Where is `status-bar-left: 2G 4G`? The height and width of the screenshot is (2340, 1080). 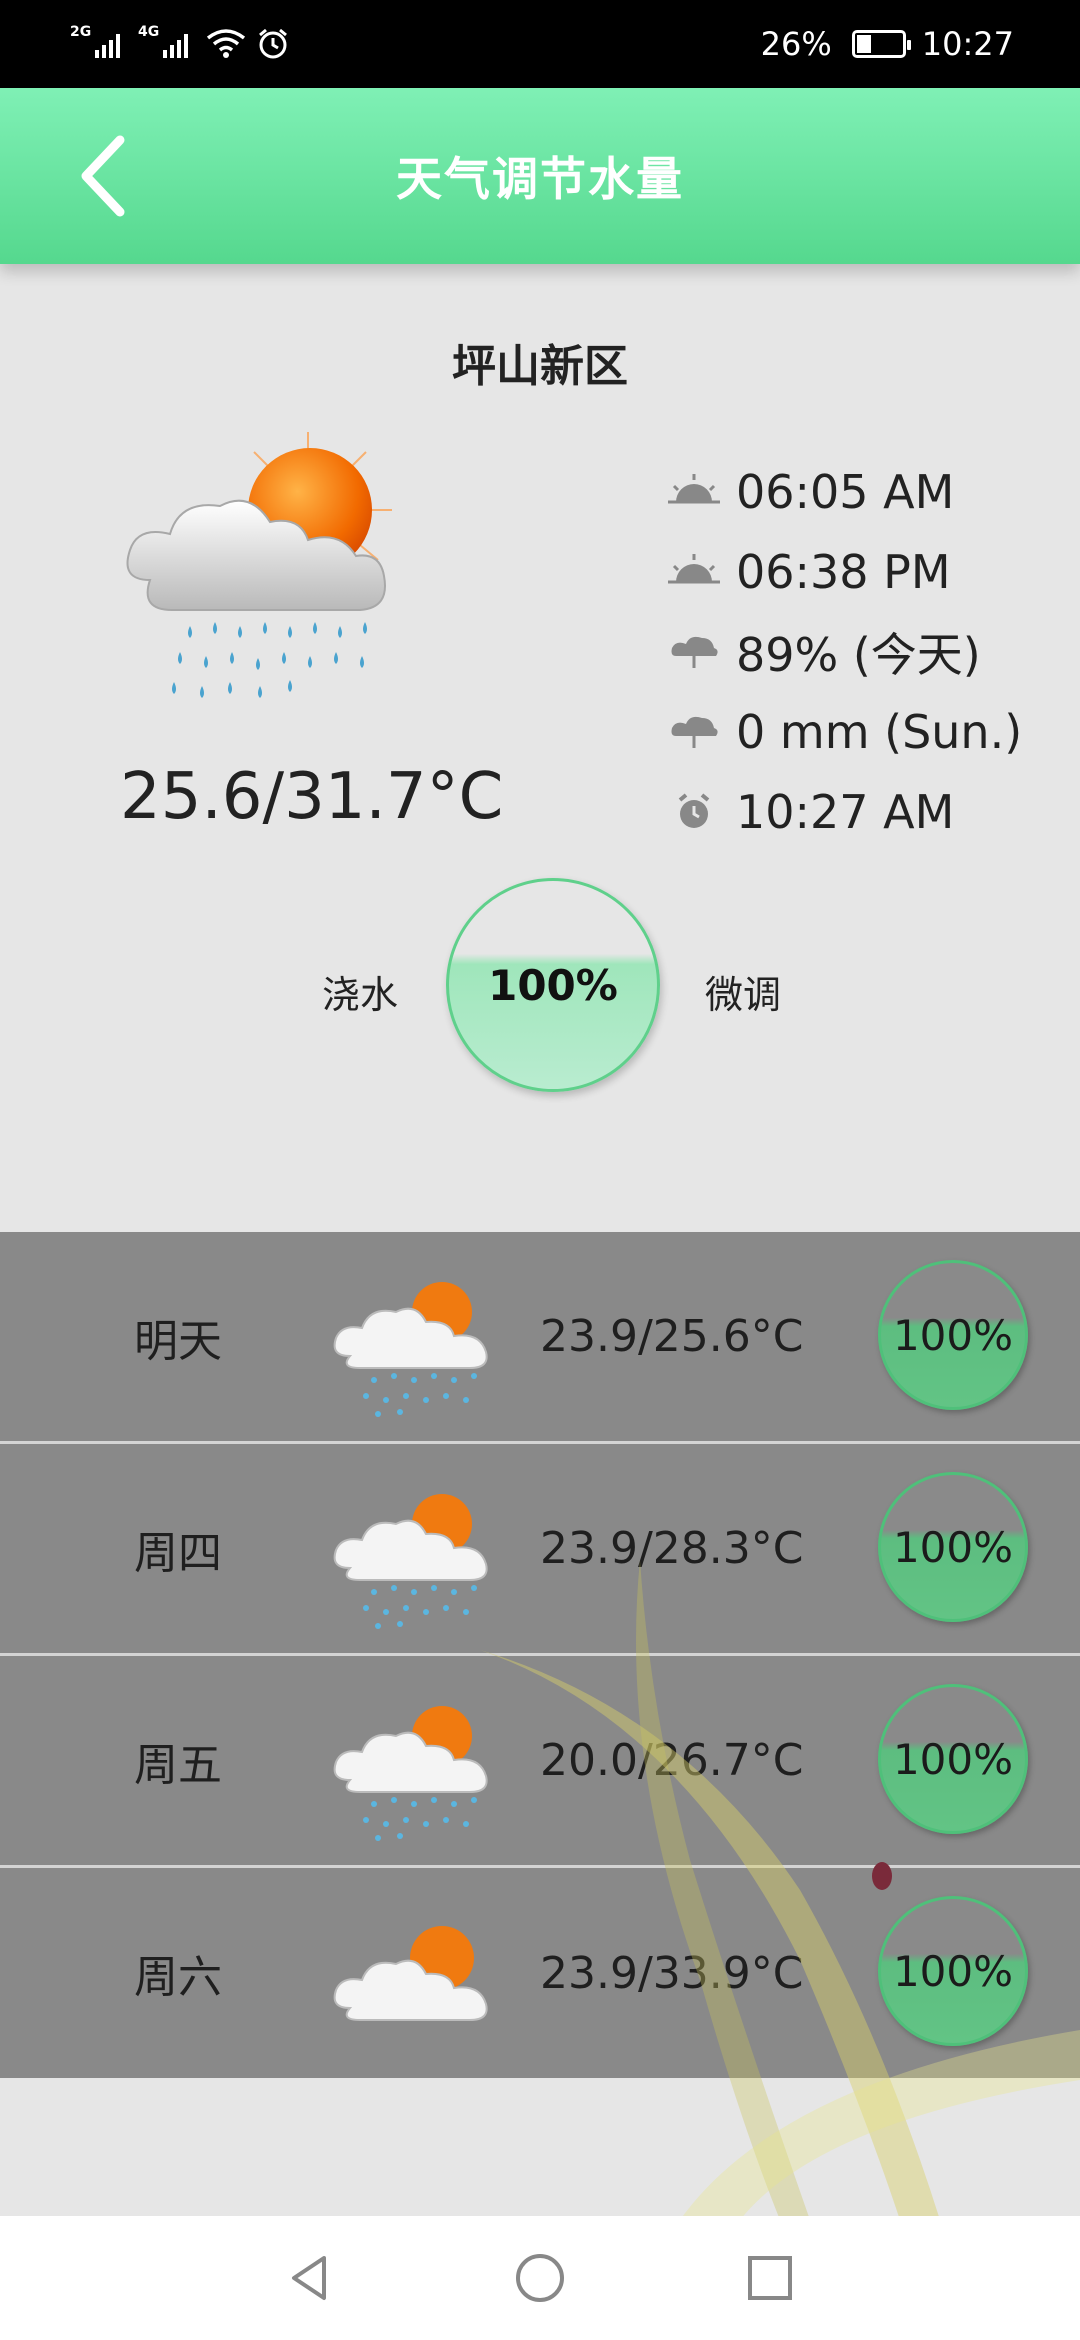 status-bar-left: 2G 4G is located at coordinates (180, 42).